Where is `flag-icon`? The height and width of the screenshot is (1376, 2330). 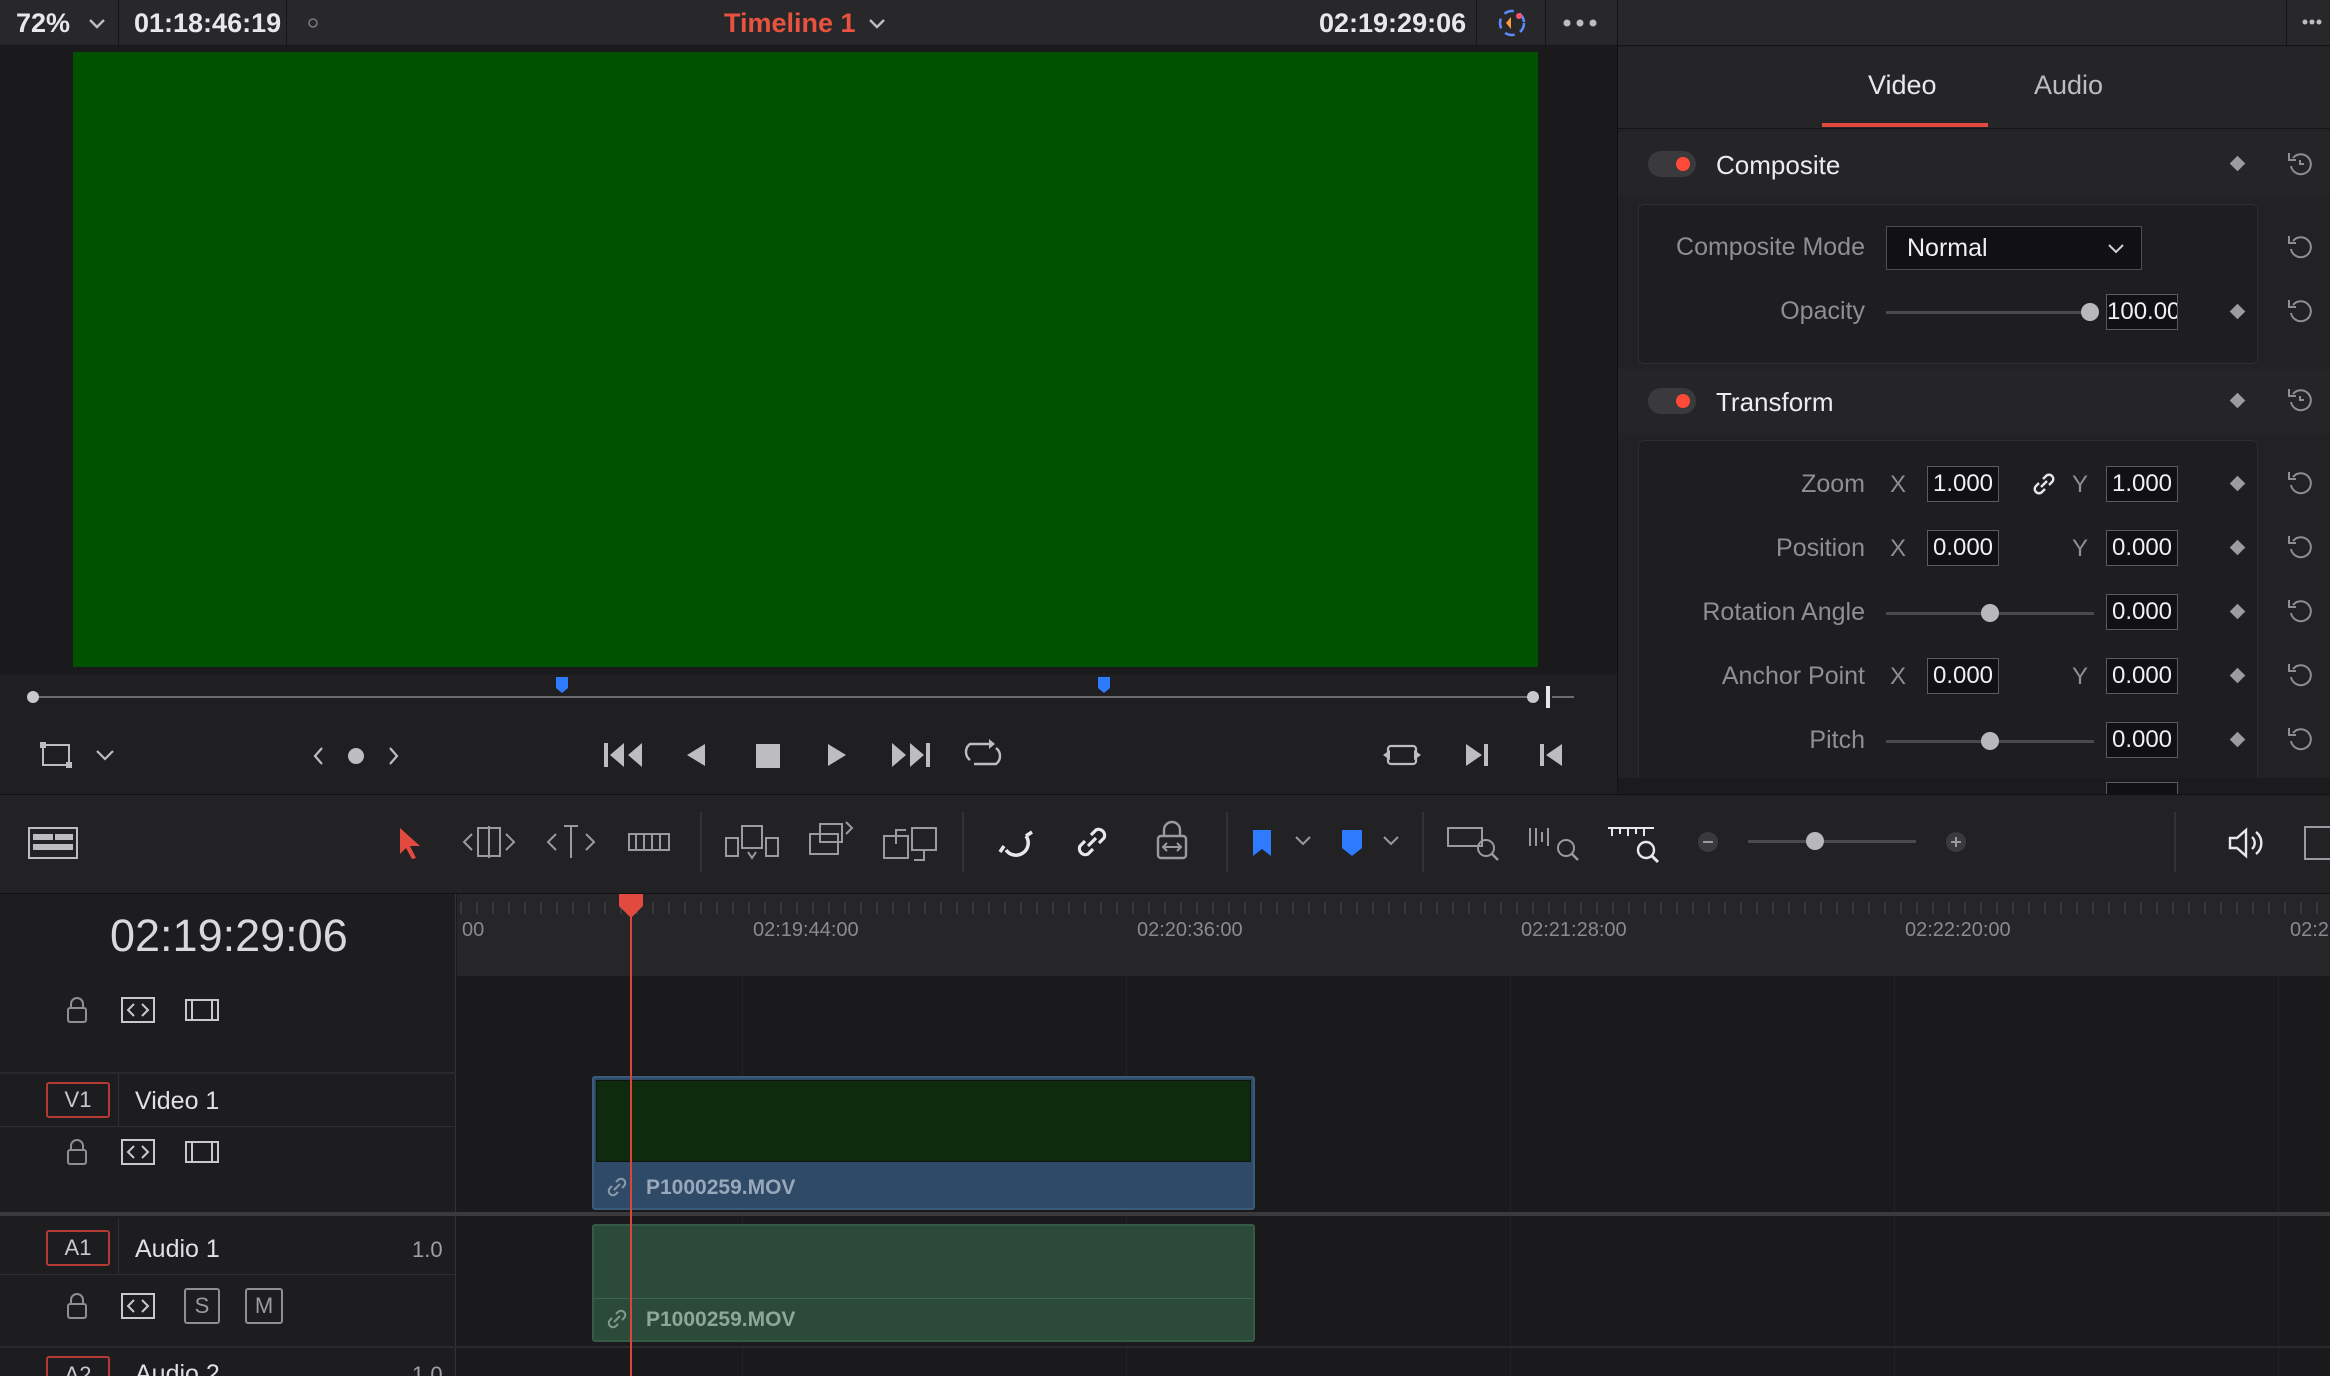 flag-icon is located at coordinates (1262, 843).